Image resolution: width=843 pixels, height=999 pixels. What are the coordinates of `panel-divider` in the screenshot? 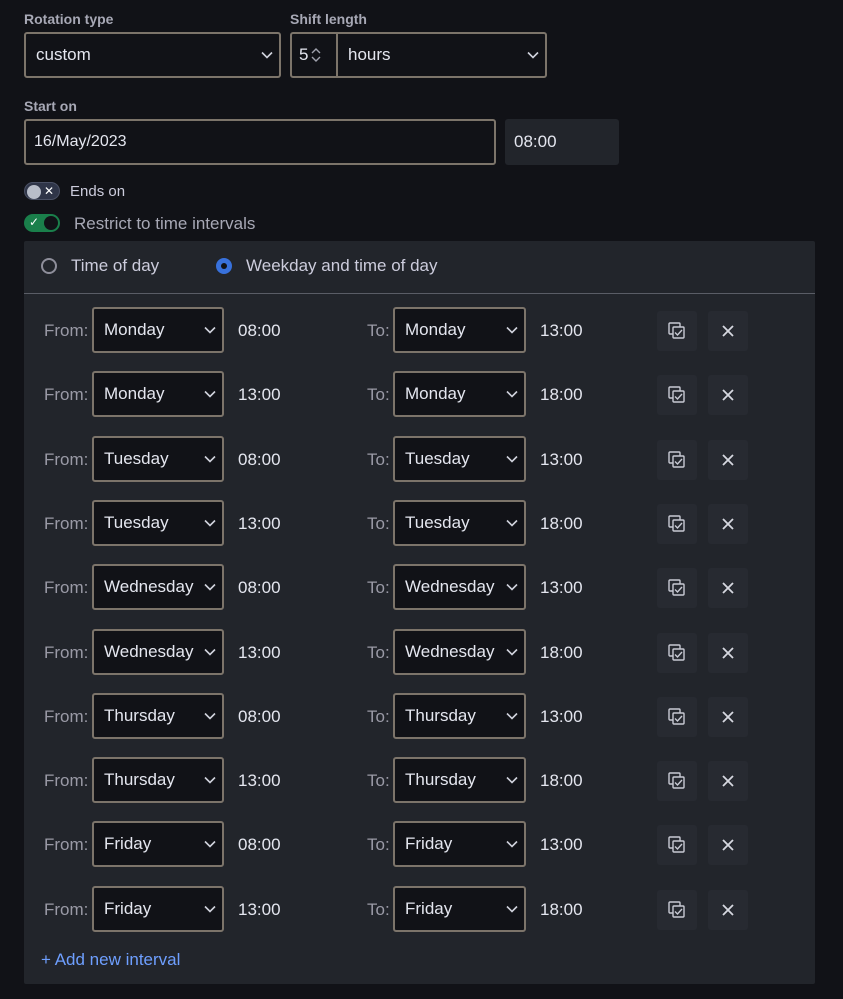 It's located at (419, 293).